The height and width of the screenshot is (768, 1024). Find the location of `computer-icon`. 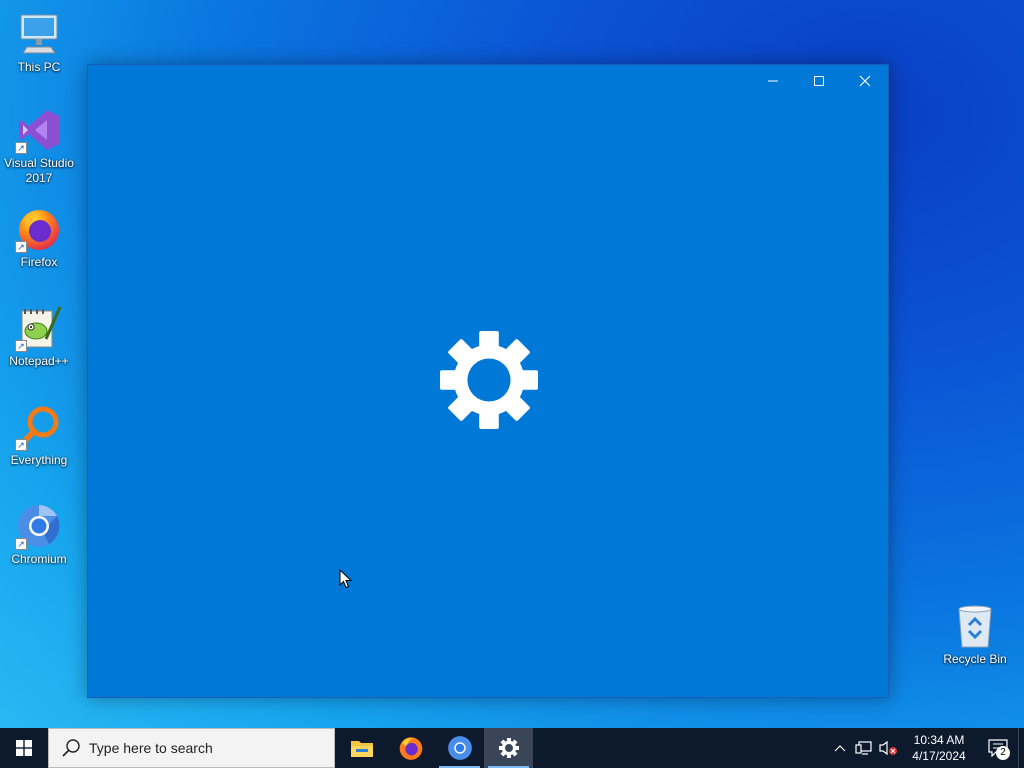

computer-icon is located at coordinates (39, 34).